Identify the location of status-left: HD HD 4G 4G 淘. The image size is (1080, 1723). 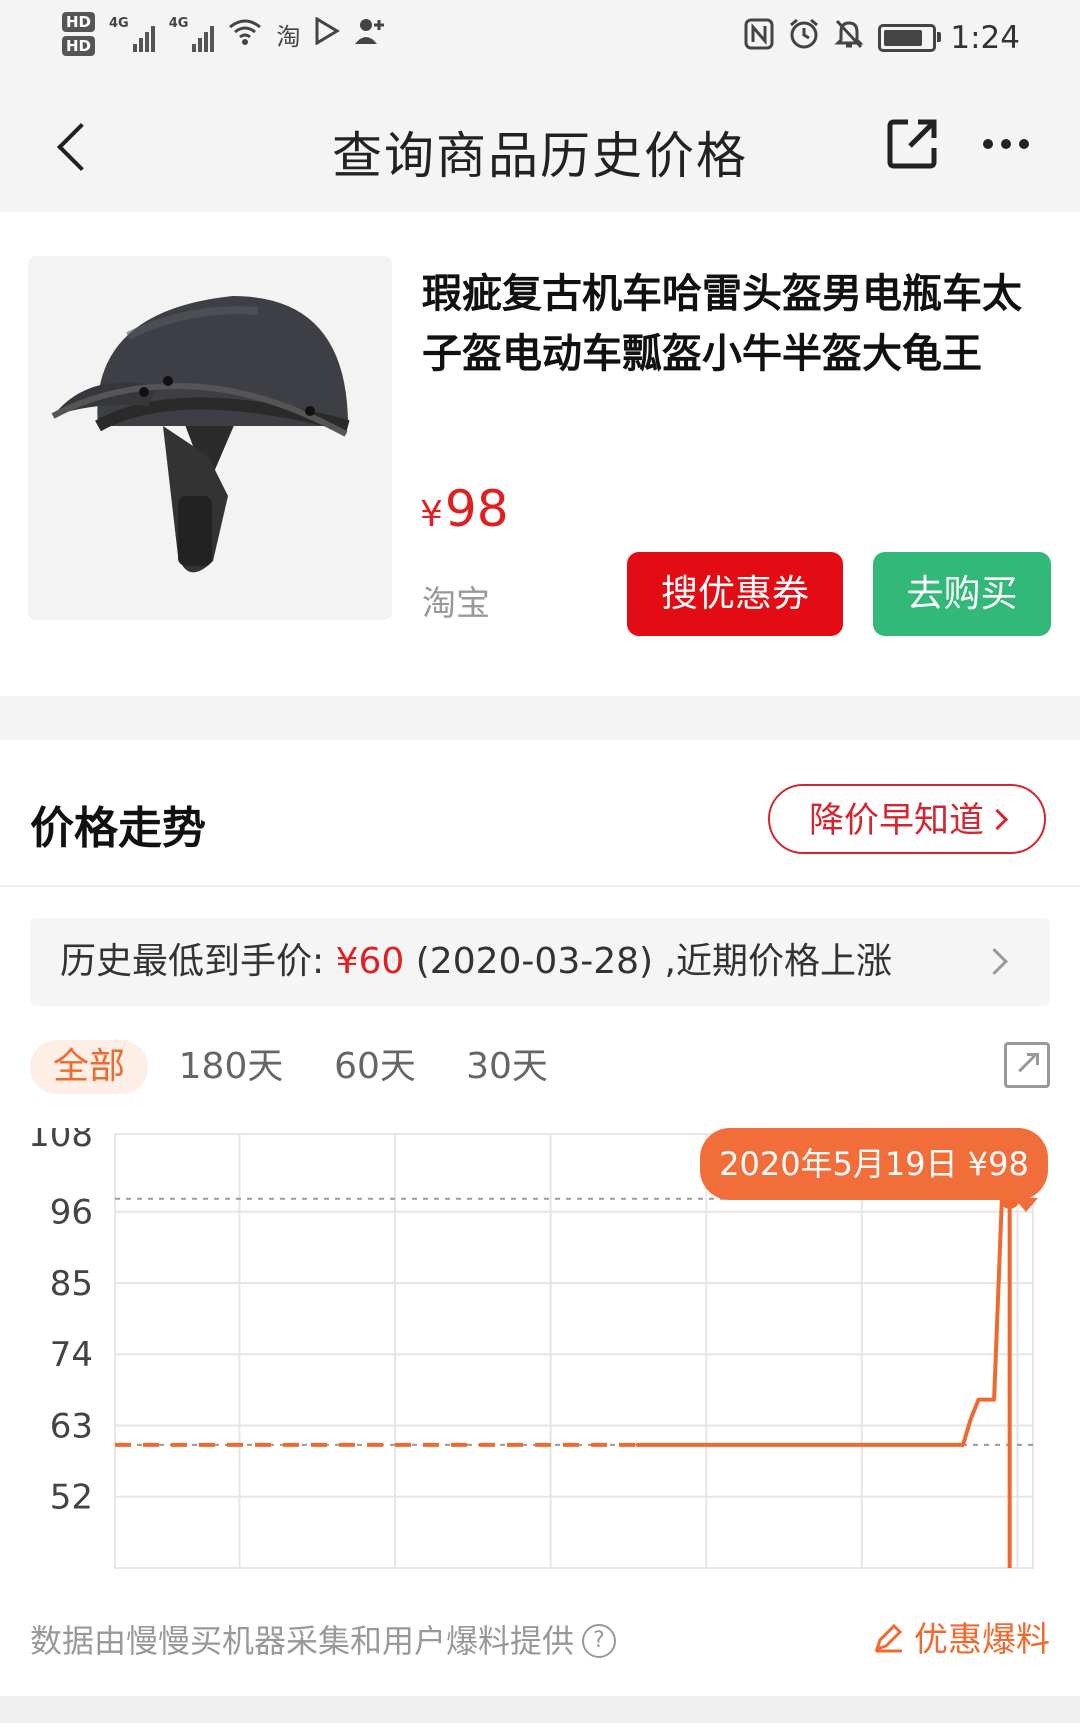
(224, 34).